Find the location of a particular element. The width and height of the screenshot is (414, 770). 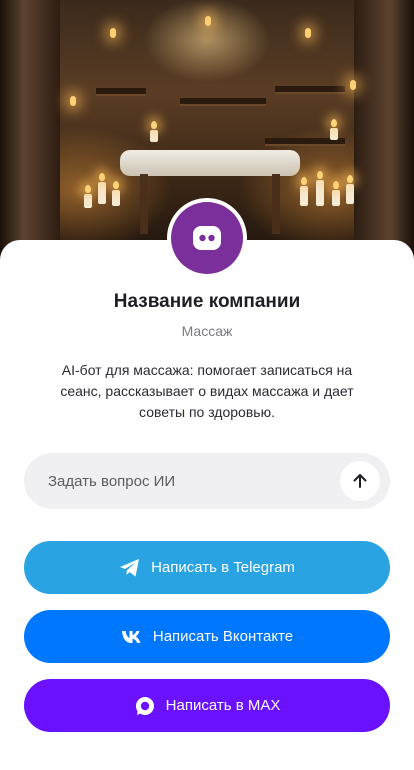

vk-button: Написать Вконтакте is located at coordinates (207, 636).